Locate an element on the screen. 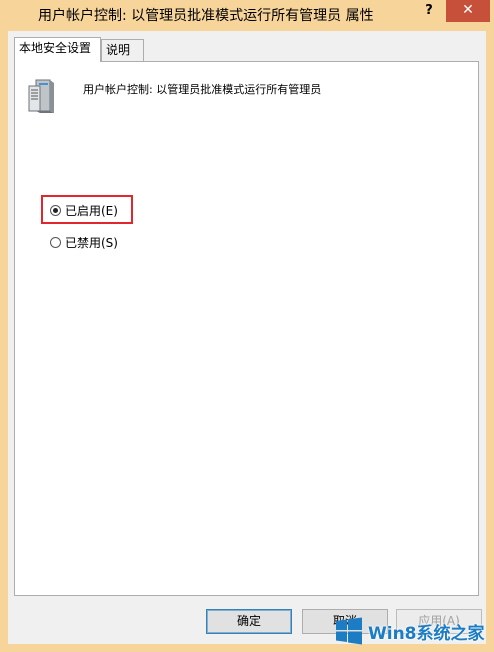  disabled-option: 已禁用(S) is located at coordinates (84, 242).